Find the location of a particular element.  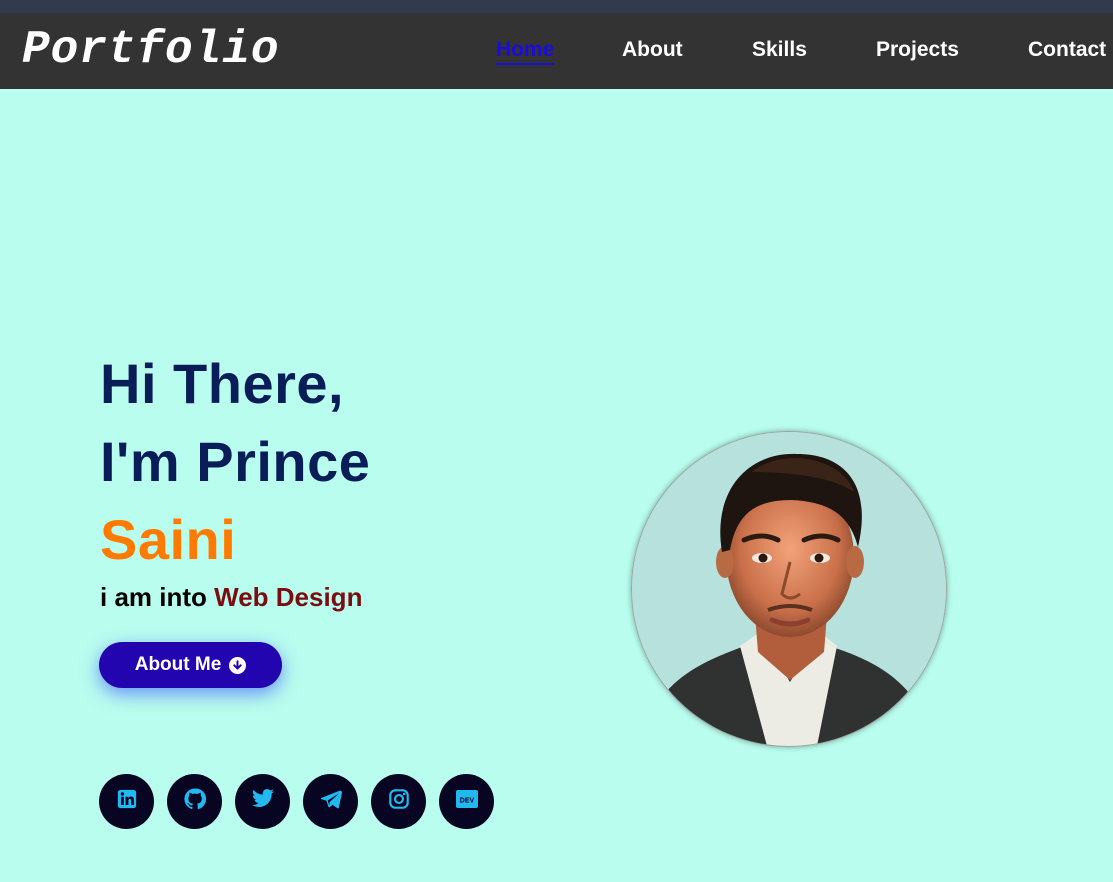

arrow-circle-down-icon is located at coordinates (238, 665).